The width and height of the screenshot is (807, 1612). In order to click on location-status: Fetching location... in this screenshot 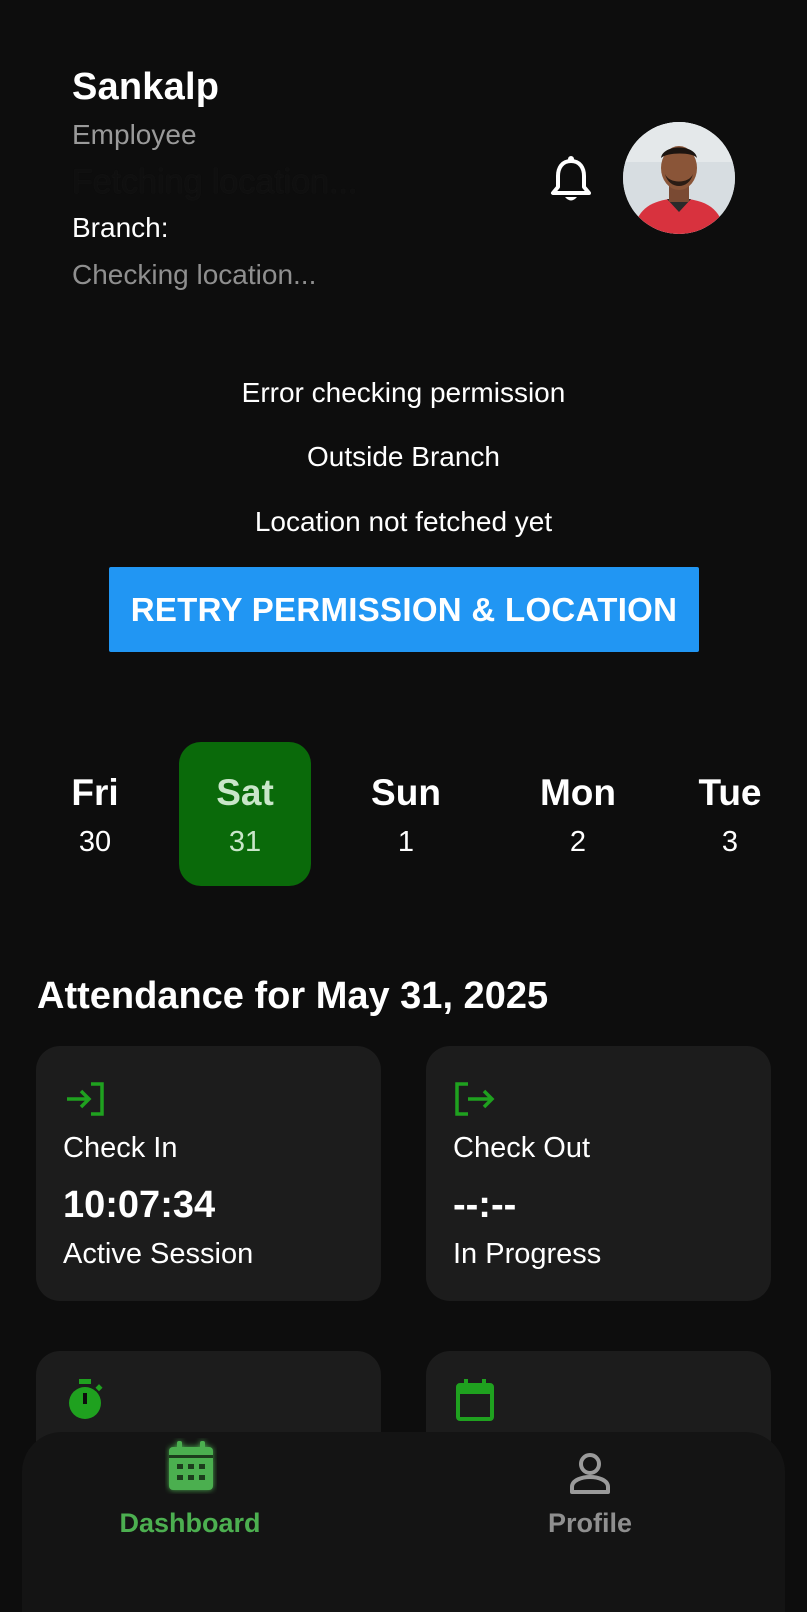, I will do `click(215, 182)`.